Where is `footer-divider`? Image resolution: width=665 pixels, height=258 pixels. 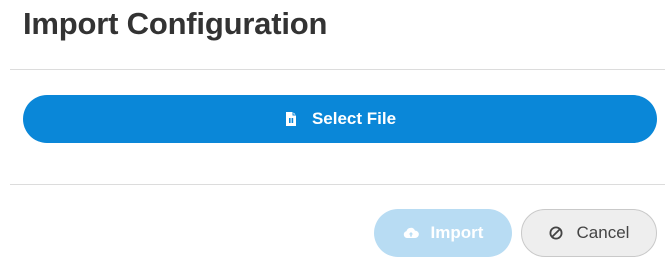 footer-divider is located at coordinates (337, 184).